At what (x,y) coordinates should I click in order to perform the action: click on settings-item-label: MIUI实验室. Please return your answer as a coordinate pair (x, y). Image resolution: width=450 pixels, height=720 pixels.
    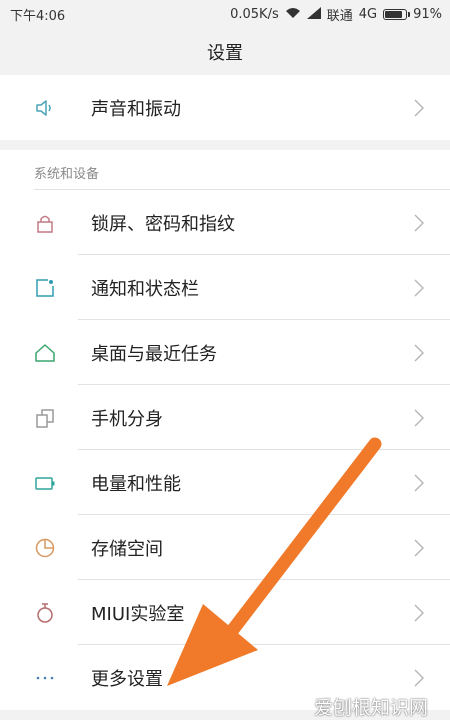
    Looking at the image, I should click on (138, 614).